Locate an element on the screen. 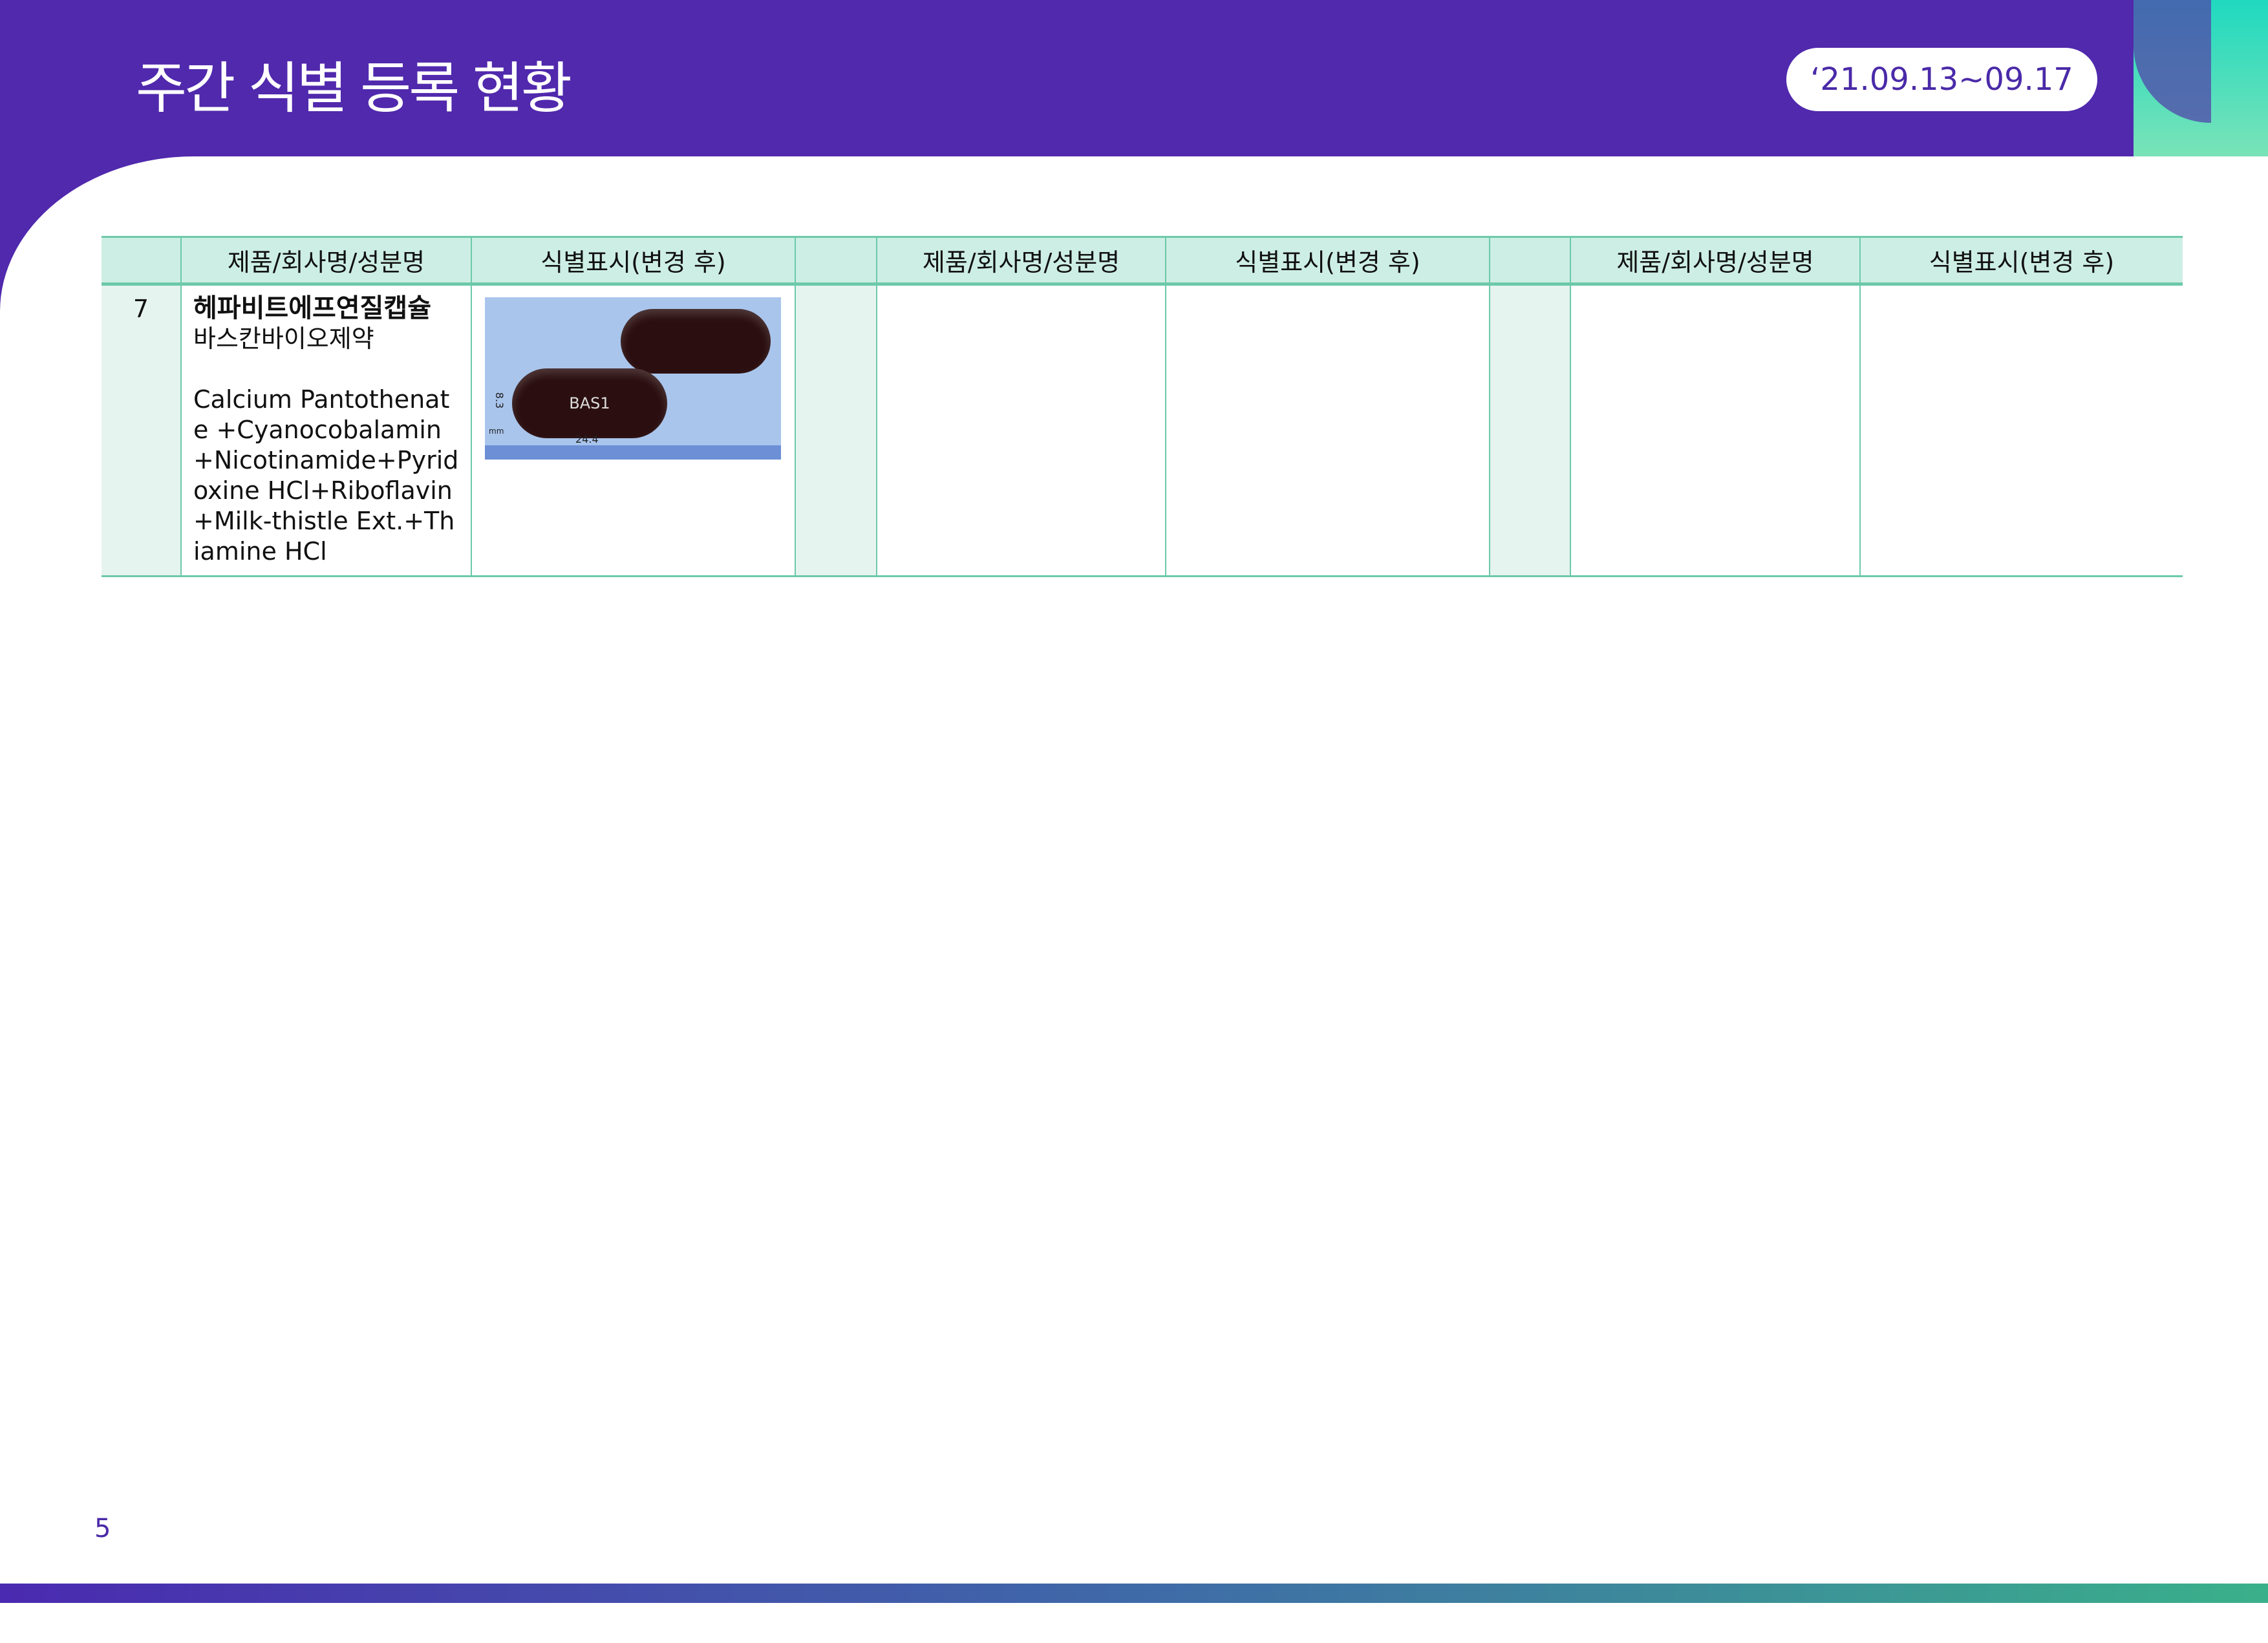 Image resolution: width=2268 pixels, height=1643 pixels. width-label: 24.4 is located at coordinates (587, 439).